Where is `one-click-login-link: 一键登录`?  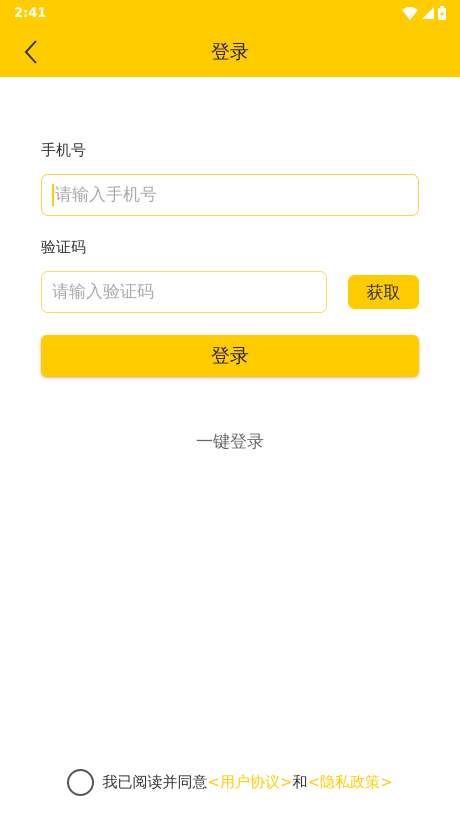
one-click-login-link: 一键登录 is located at coordinates (230, 441).